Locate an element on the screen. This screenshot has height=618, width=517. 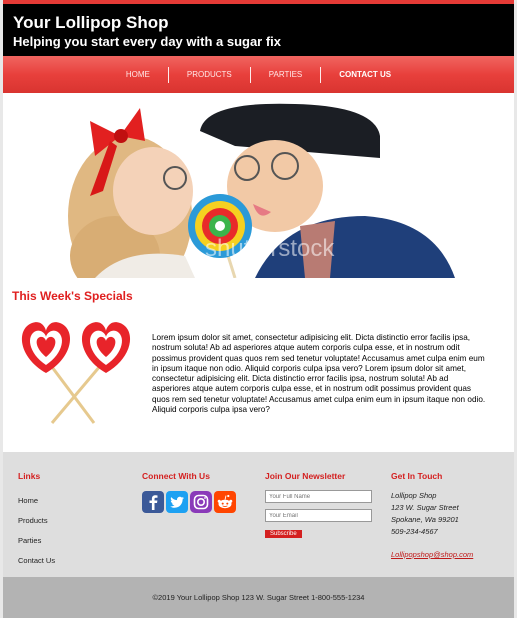
footer-link-home: Home is located at coordinates (36, 500).